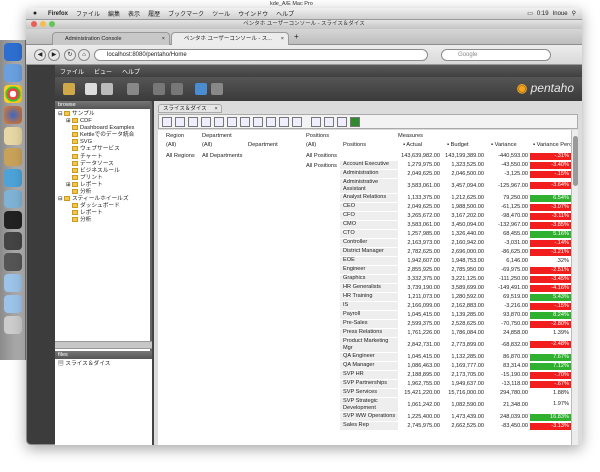 Image resolution: width=600 pixels, height=472 pixels. What do you see at coordinates (107, 89) in the screenshot?
I see `new-report-icon` at bounding box center [107, 89].